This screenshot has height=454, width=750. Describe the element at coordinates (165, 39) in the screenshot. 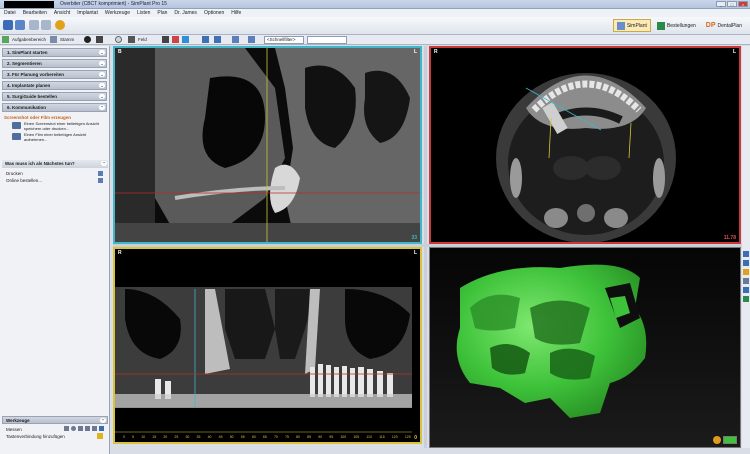

I see `zoom-icon` at that location.